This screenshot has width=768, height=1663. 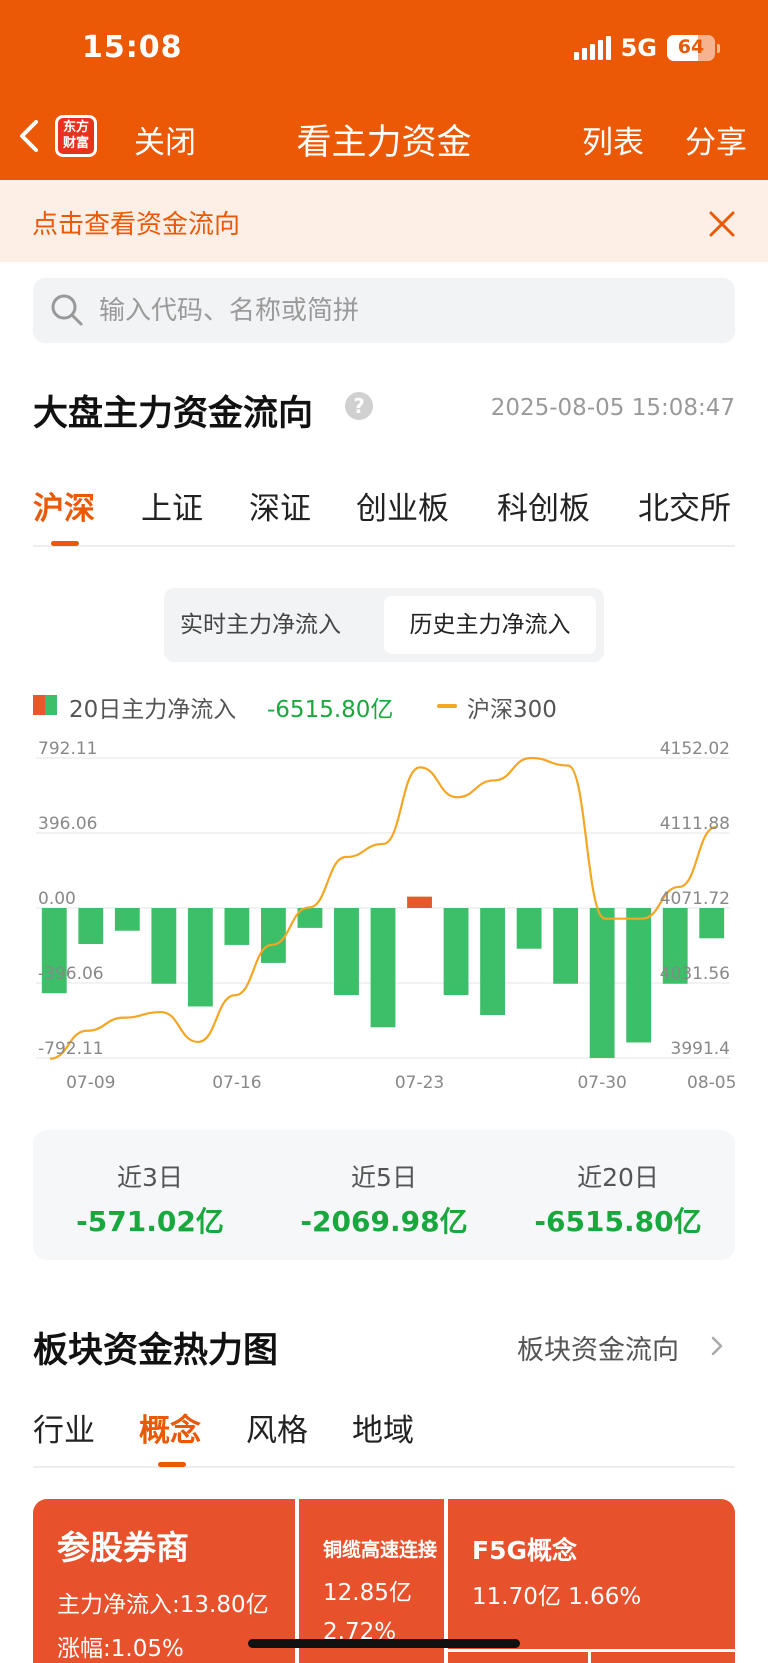 What do you see at coordinates (695, 899) in the screenshot?
I see `y-right-tick-label: 4071.72` at bounding box center [695, 899].